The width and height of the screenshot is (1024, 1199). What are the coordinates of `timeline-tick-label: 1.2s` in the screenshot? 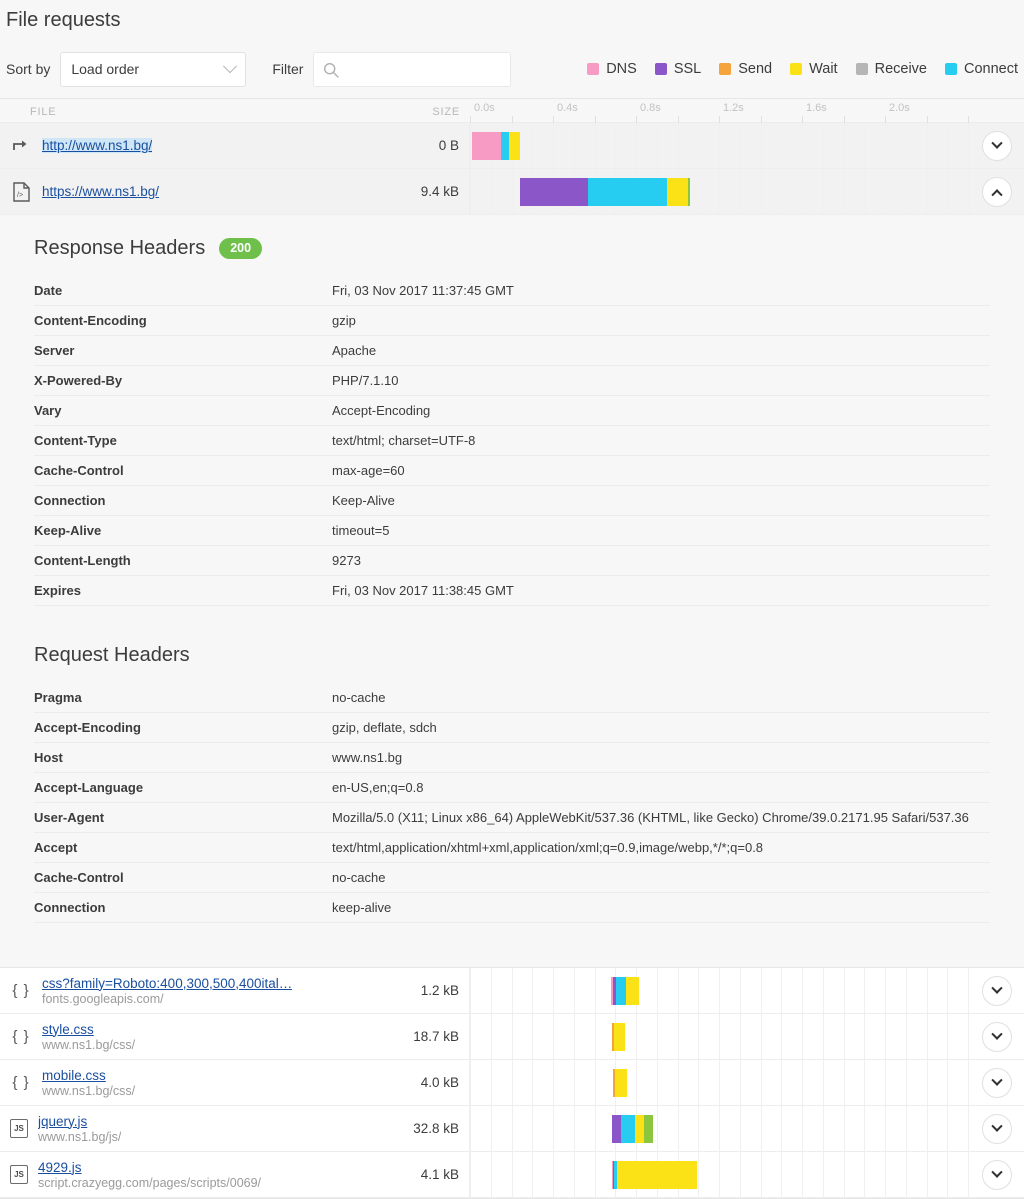 It's located at (733, 107).